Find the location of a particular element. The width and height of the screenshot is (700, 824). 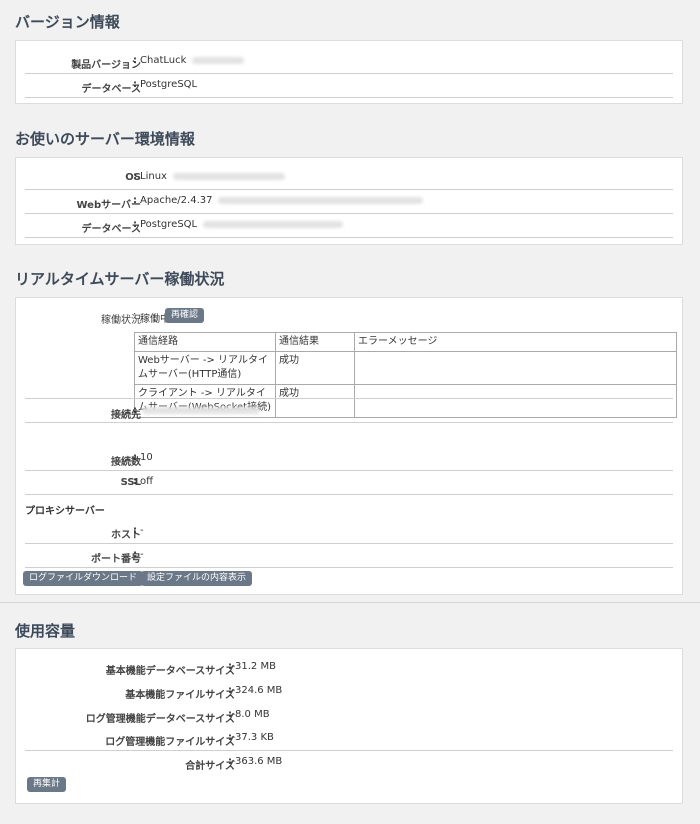

usage-total-row: 合計サイズ : 363.6 MB is located at coordinates (234, 764).